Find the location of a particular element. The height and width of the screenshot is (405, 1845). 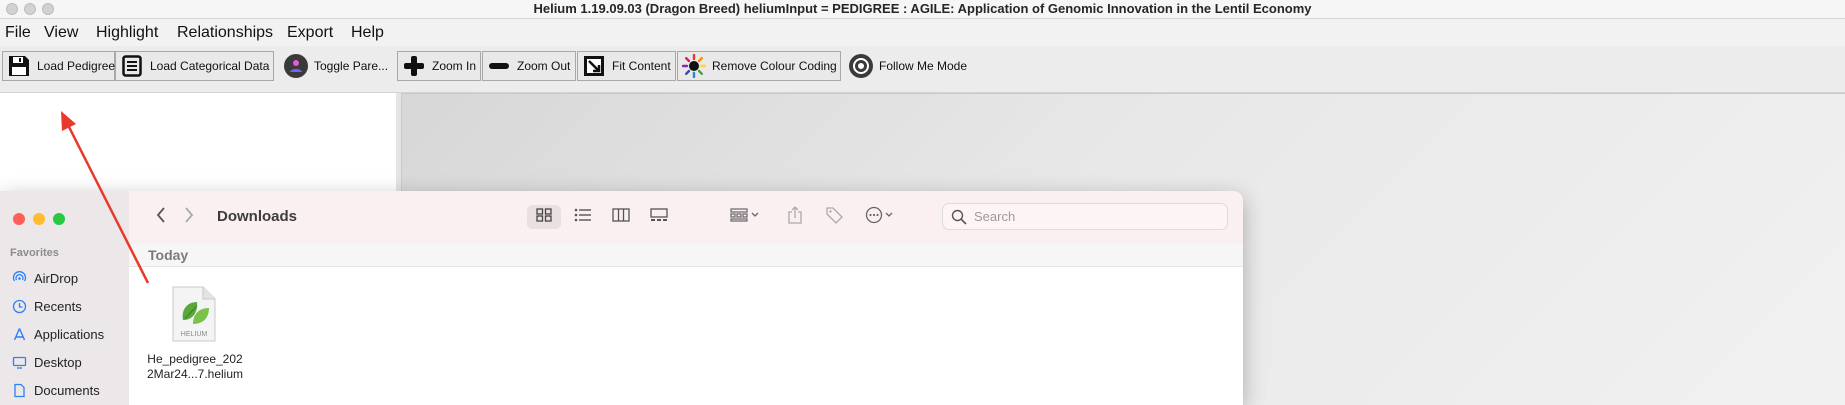

zoom-out-button: Zoom Out is located at coordinates (529, 66).